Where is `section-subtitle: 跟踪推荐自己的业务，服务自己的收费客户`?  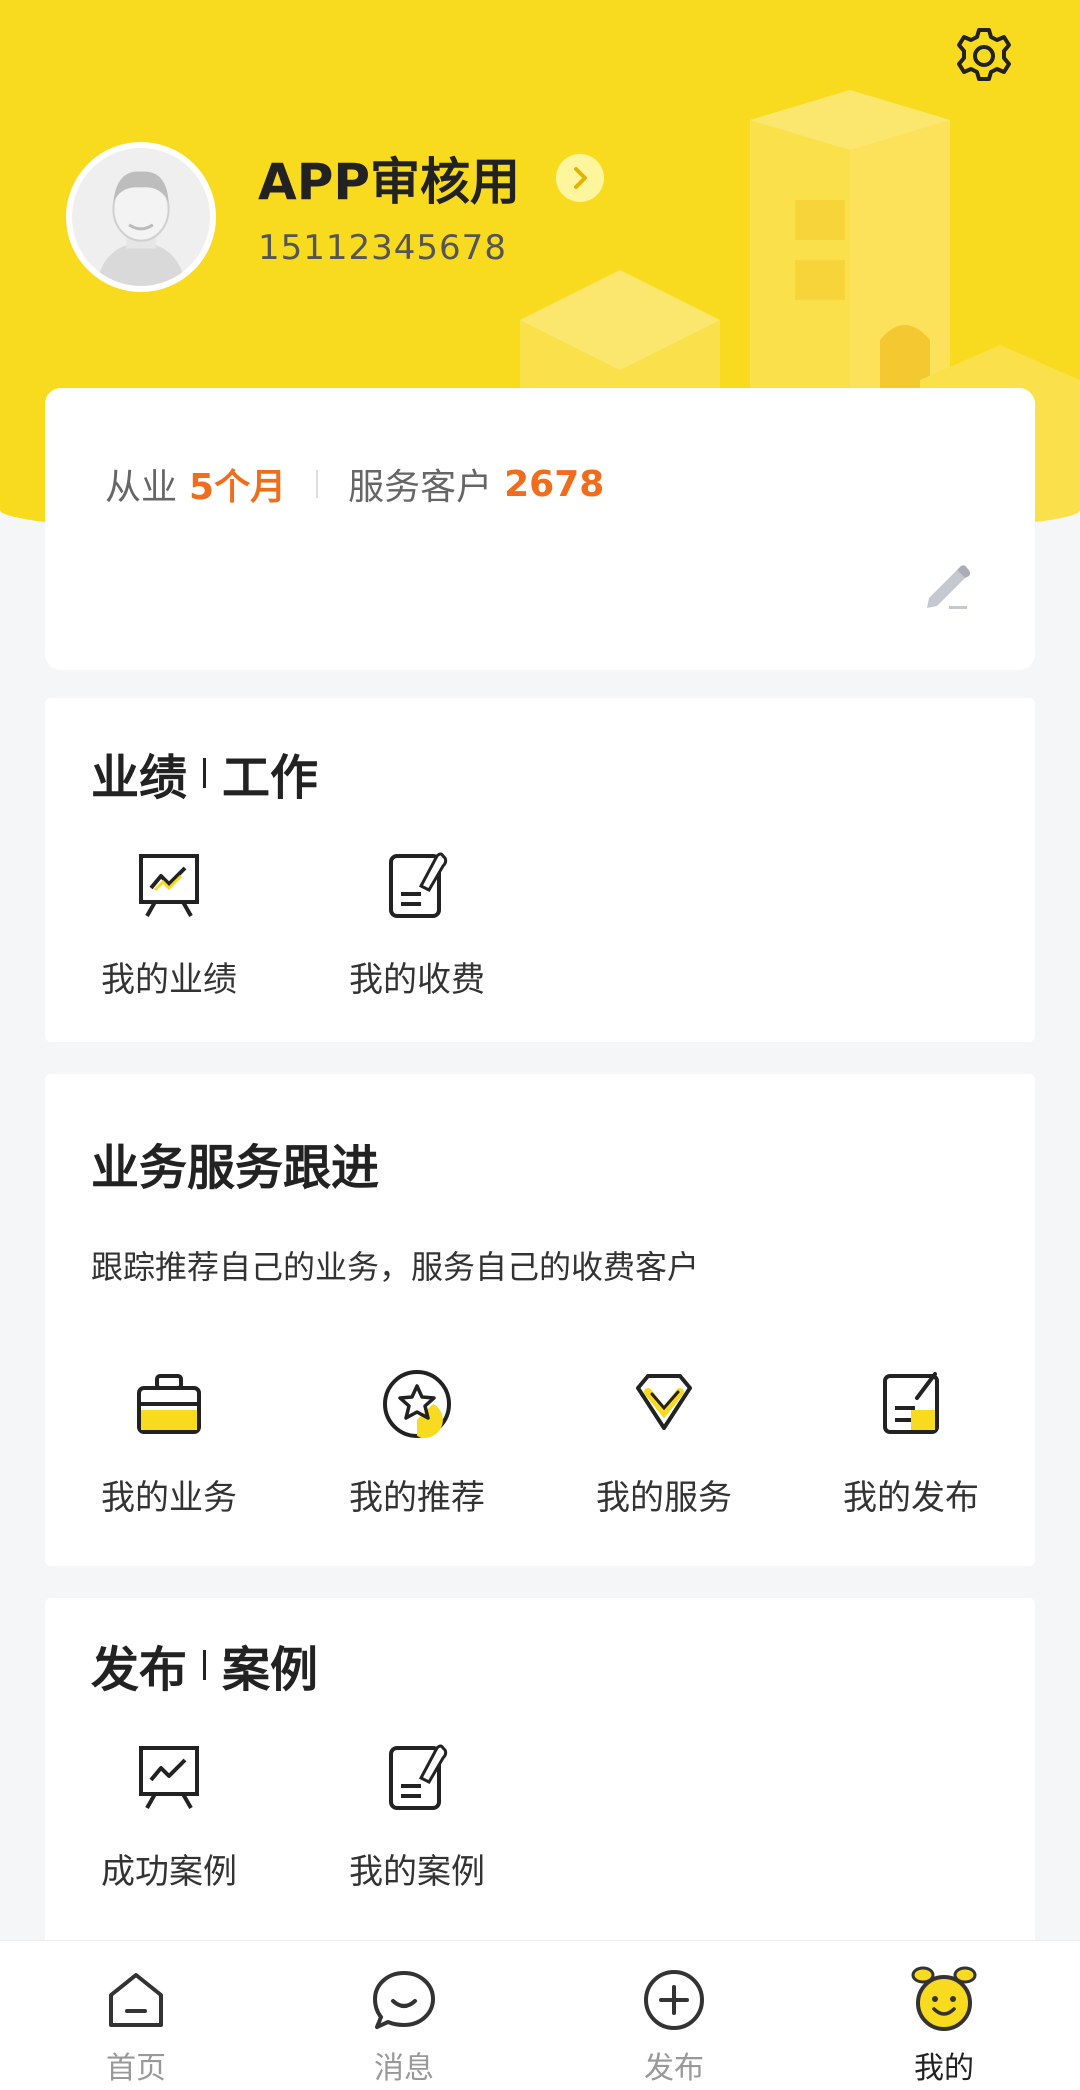 section-subtitle: 跟踪推荐自己的业务，服务自己的收费客户 is located at coordinates (395, 1267).